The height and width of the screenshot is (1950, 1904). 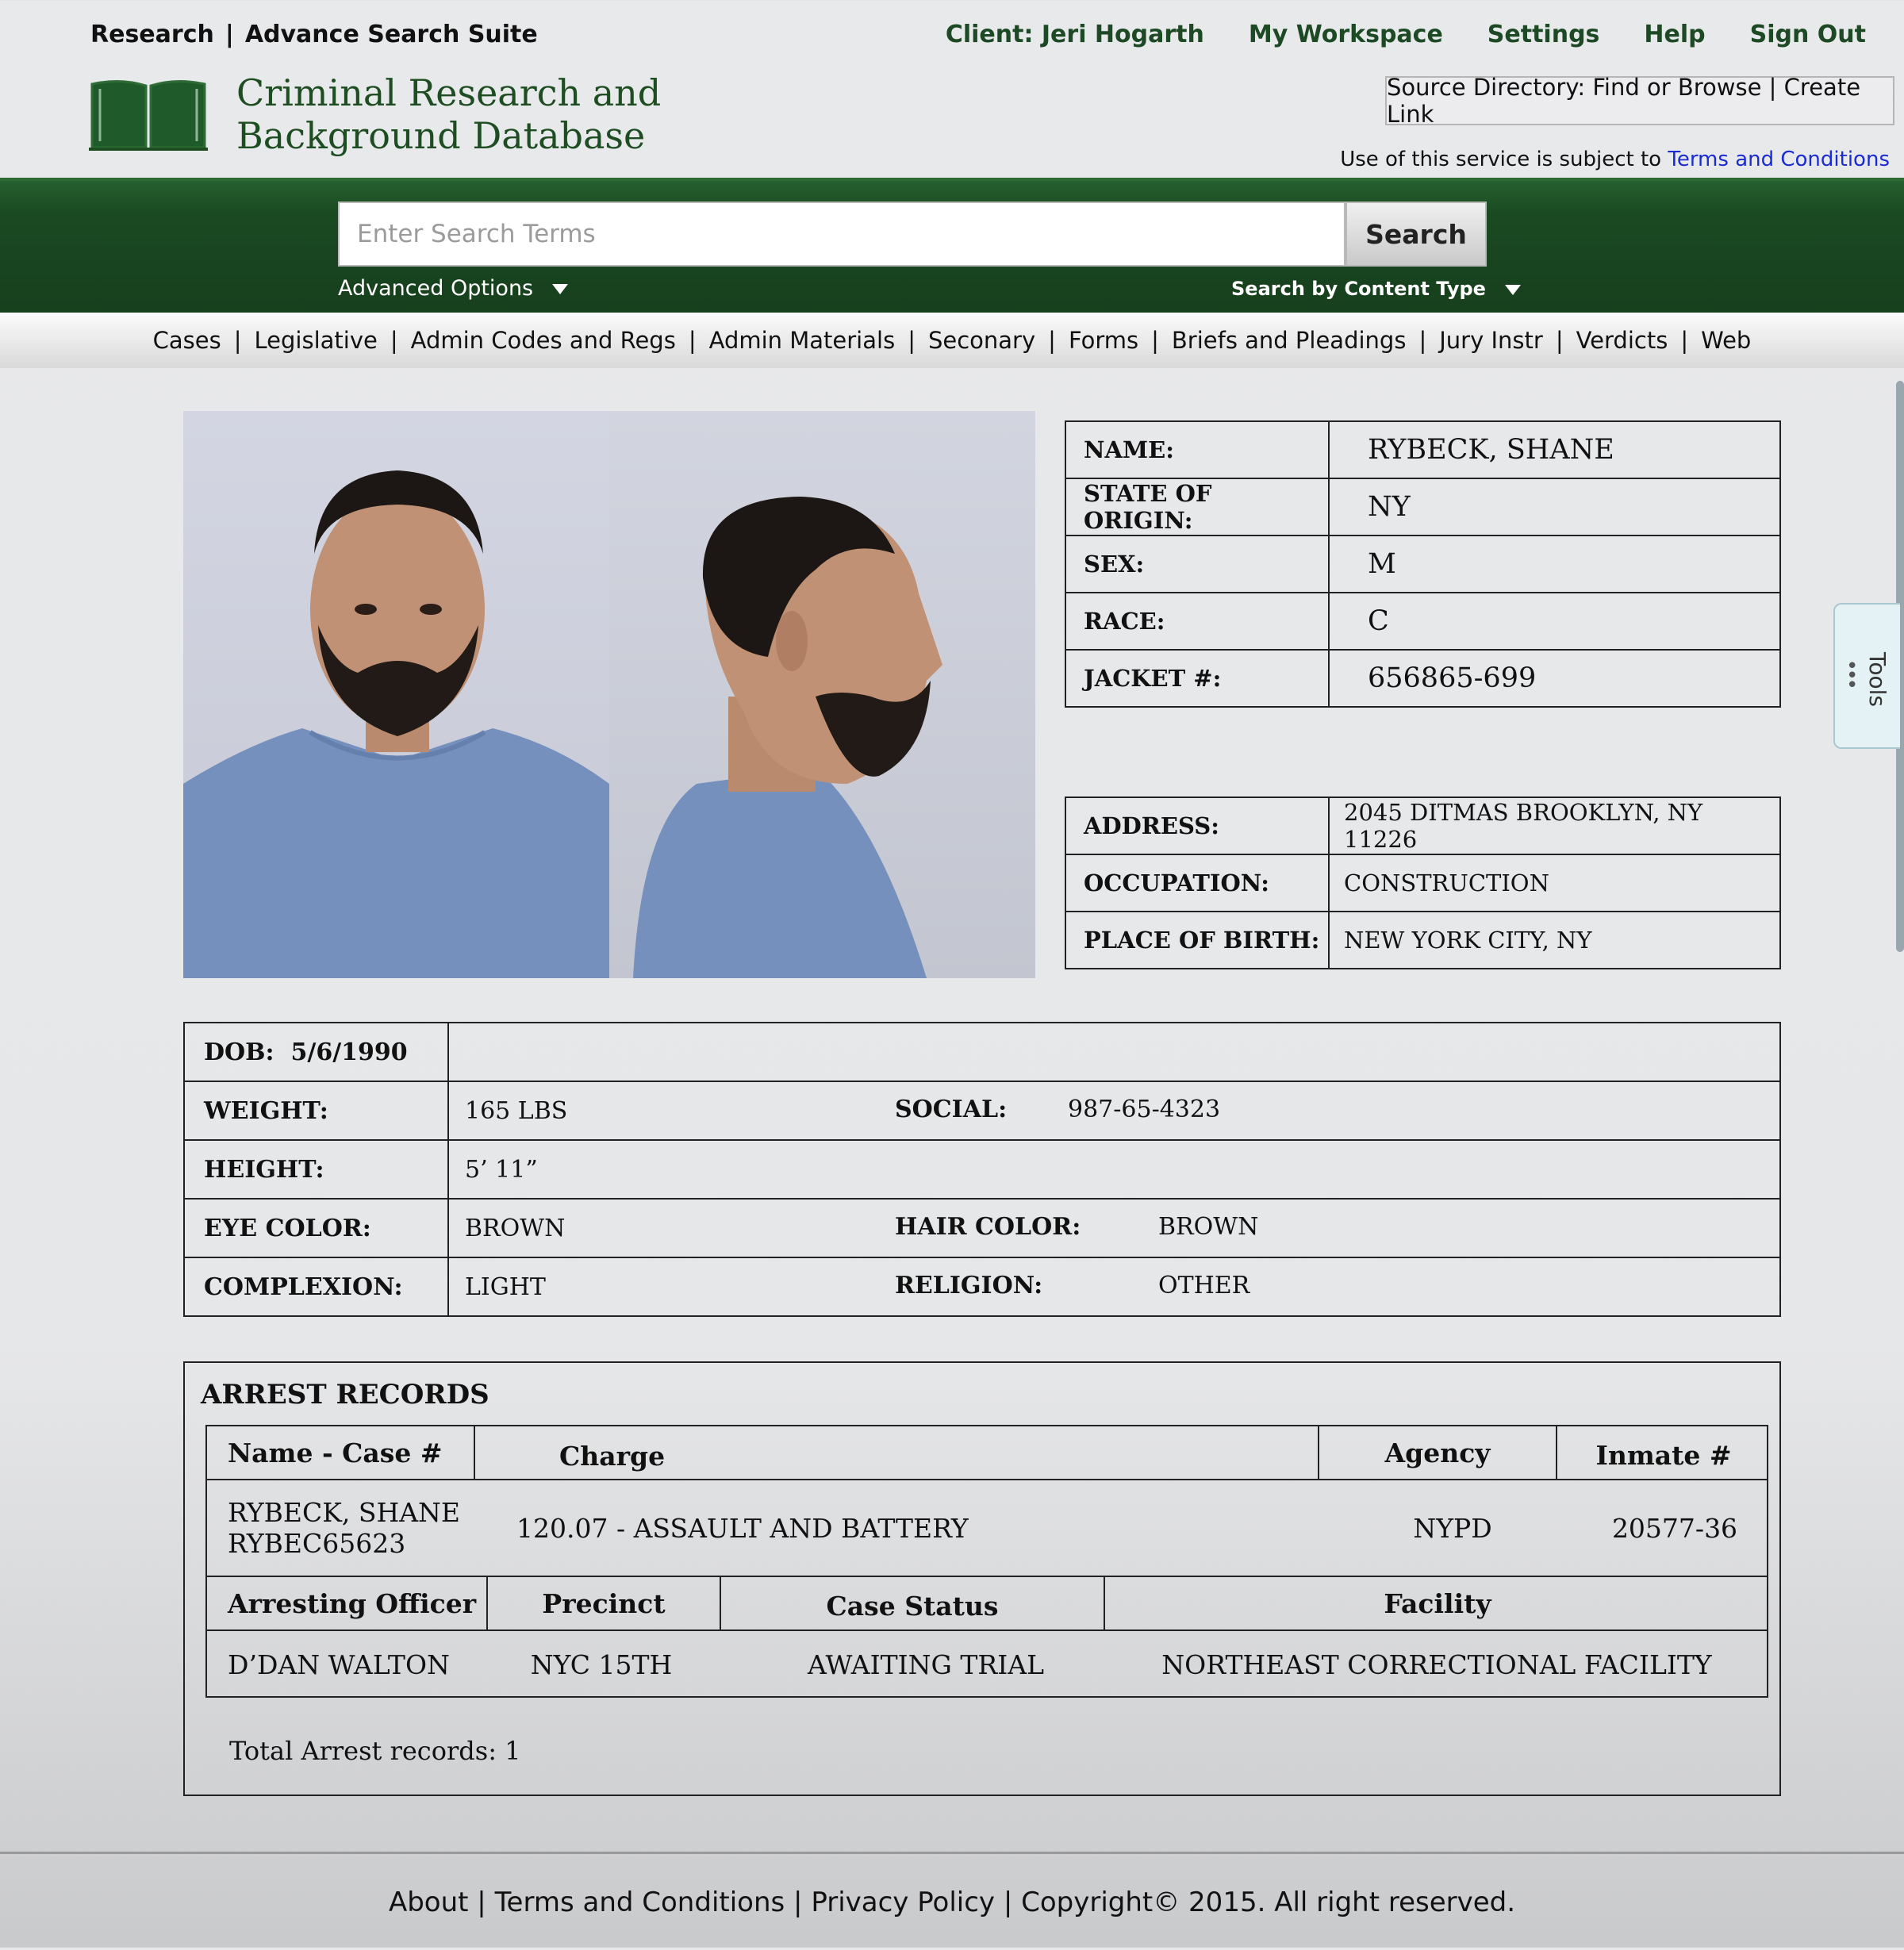 What do you see at coordinates (1877, 679) in the screenshot?
I see `tools-label: Tools` at bounding box center [1877, 679].